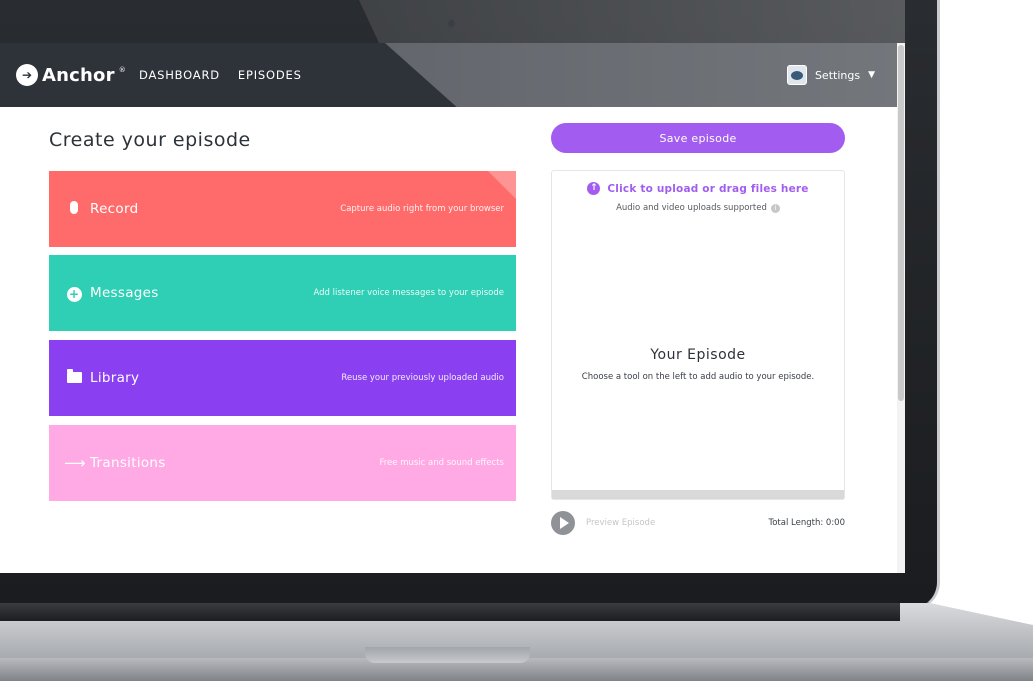 This screenshot has width=1033, height=681. What do you see at coordinates (901, 223) in the screenshot?
I see `scrollbar-thumb` at bounding box center [901, 223].